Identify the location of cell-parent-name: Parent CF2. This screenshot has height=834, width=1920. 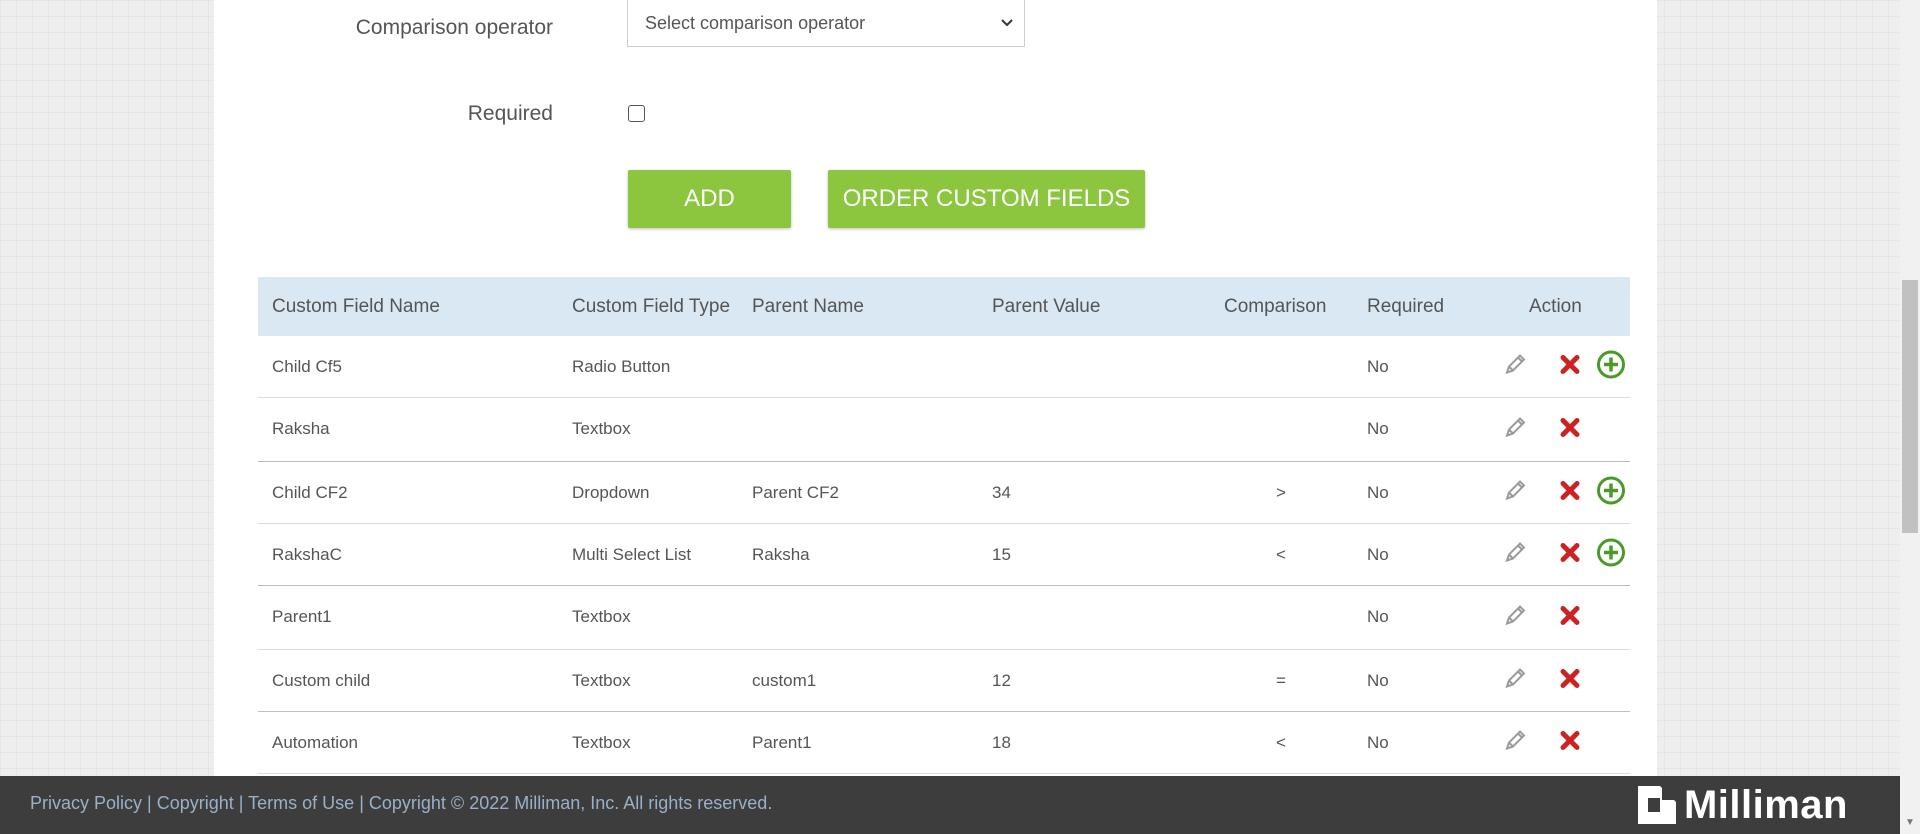
(795, 492).